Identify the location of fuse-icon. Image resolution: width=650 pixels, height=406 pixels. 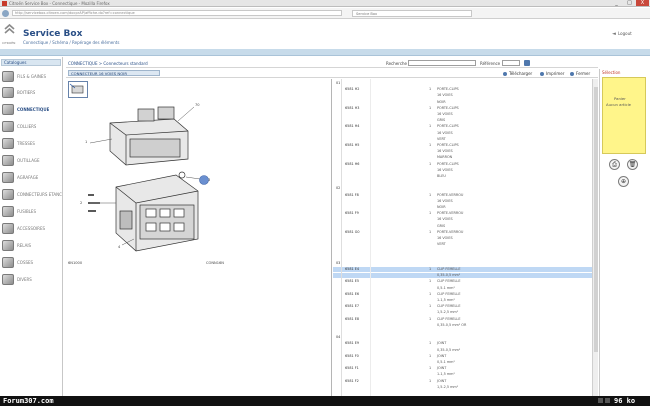
(8, 211).